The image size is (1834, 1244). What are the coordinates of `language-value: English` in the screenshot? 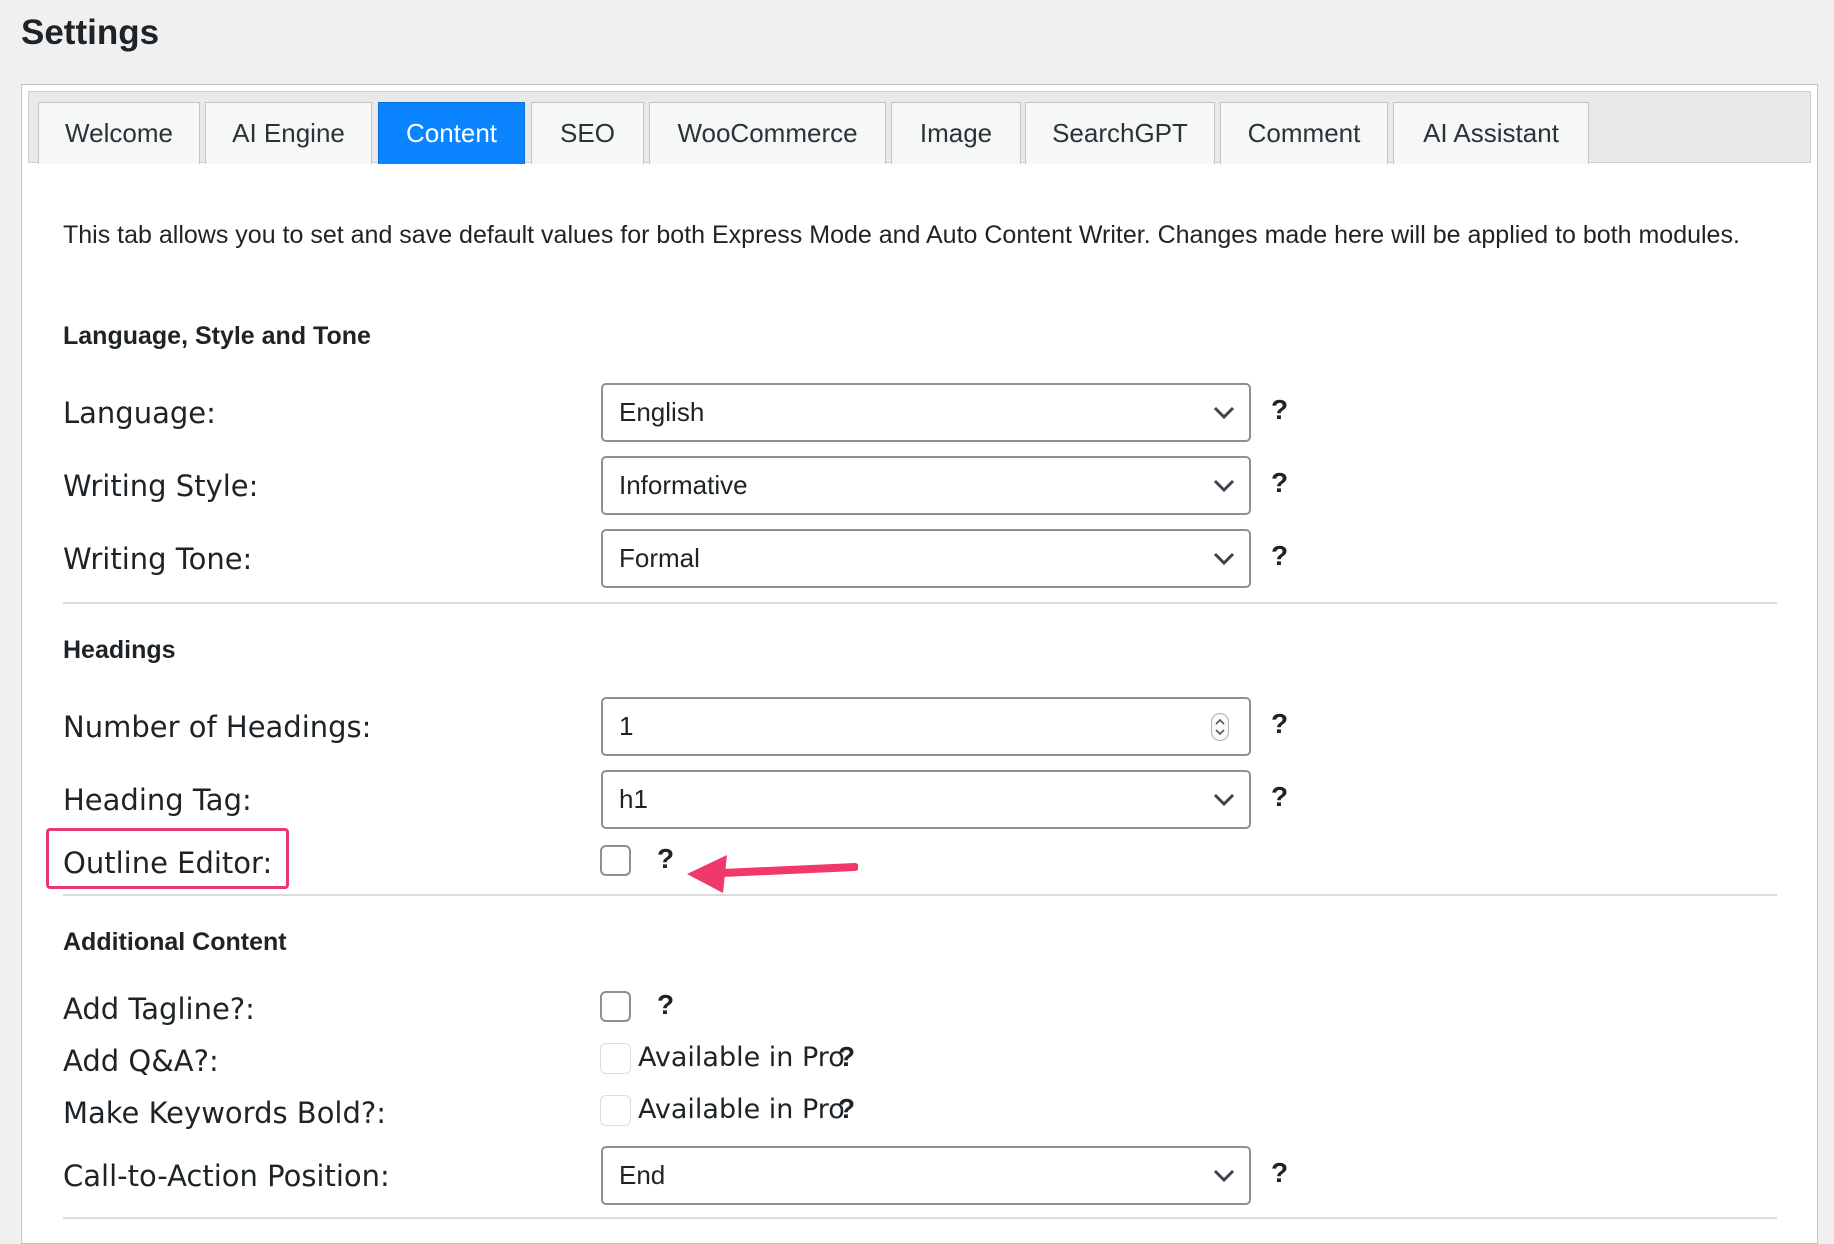 It's located at (662, 412).